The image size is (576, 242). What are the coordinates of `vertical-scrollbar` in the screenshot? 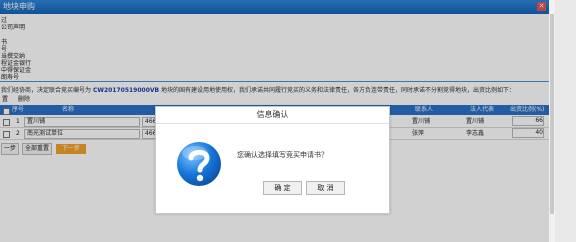 It's located at (552, 121).